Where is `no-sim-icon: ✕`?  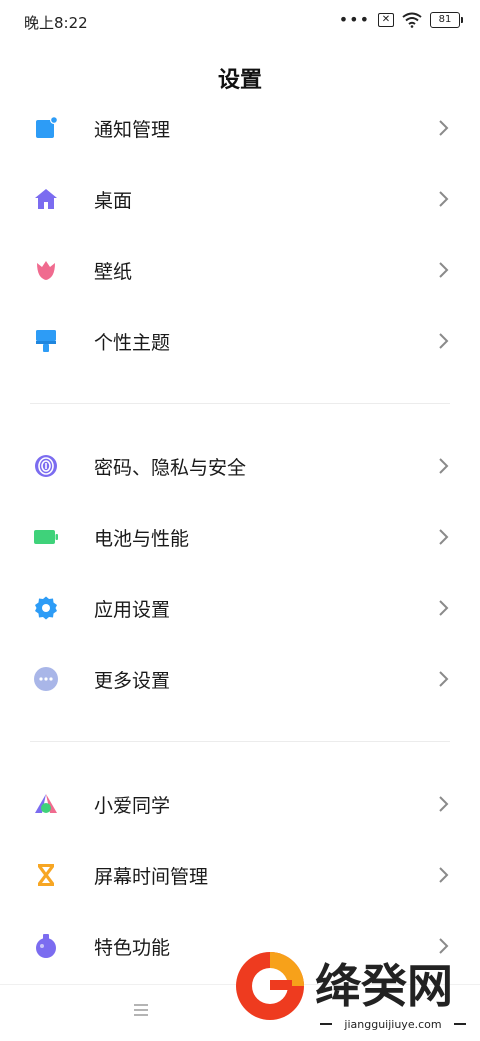 no-sim-icon: ✕ is located at coordinates (386, 20).